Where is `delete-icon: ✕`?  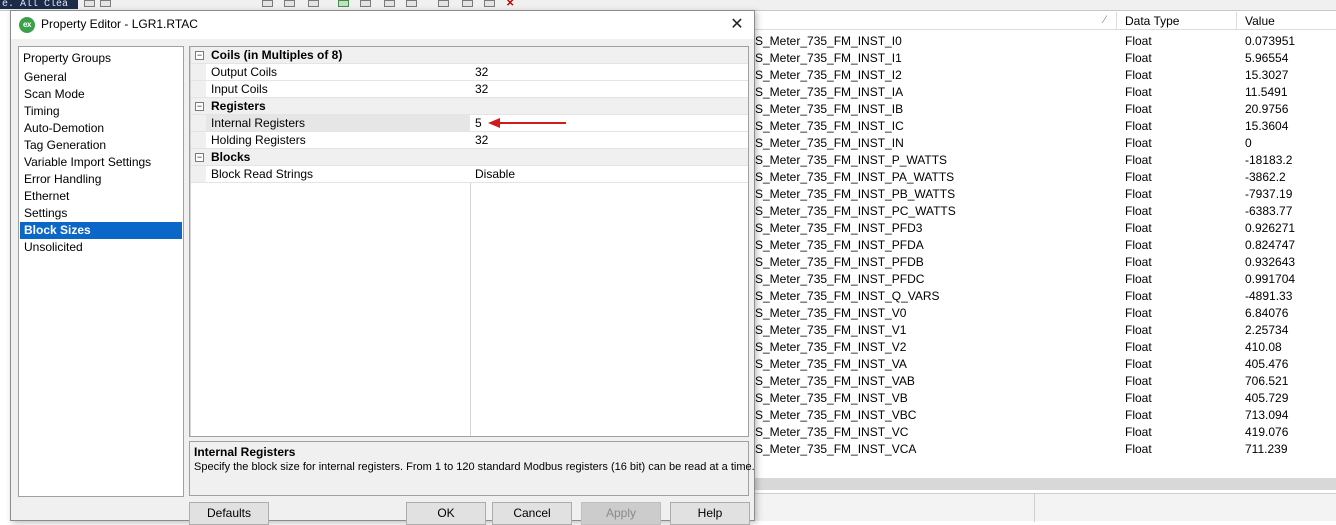 delete-icon: ✕ is located at coordinates (511, 4).